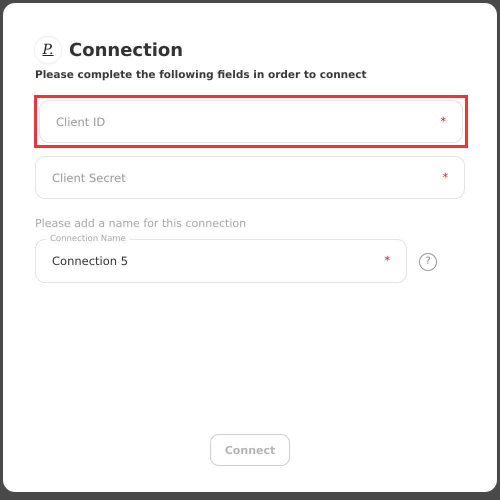 This screenshot has height=500, width=500. What do you see at coordinates (88, 239) in the screenshot?
I see `field-label: Connection Name` at bounding box center [88, 239].